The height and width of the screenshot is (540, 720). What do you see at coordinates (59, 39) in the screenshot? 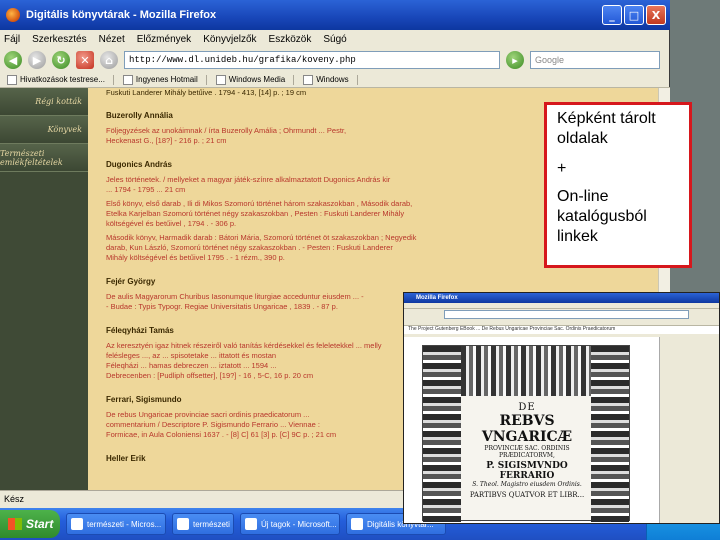
I see `menu-edit: Szerkesztés` at bounding box center [59, 39].